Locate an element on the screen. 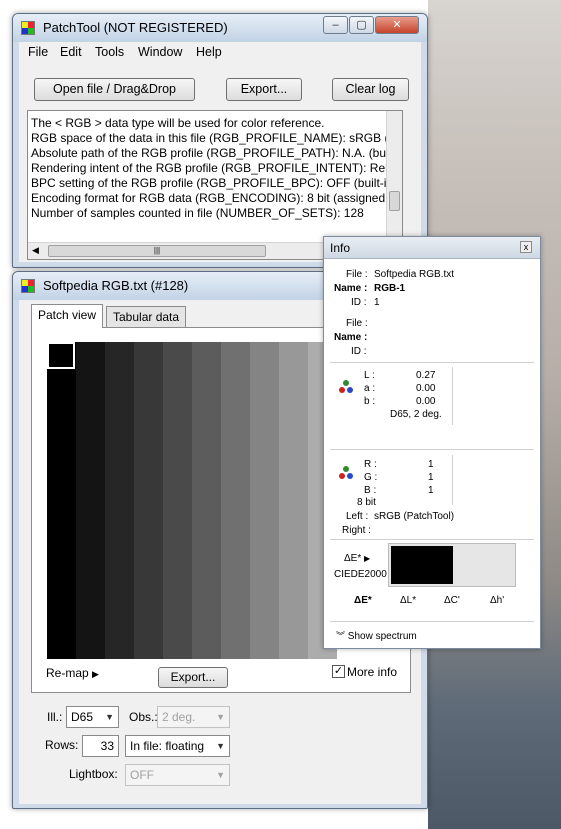 This screenshot has height=829, width=561. rows-label: Rows: is located at coordinates (62, 745).